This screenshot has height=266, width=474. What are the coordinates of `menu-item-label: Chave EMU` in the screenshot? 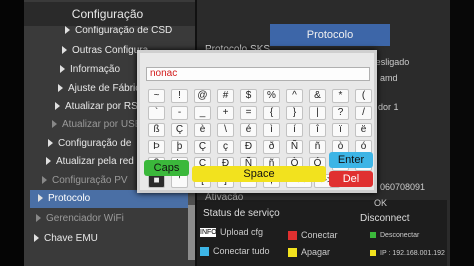 It's located at (71, 238).